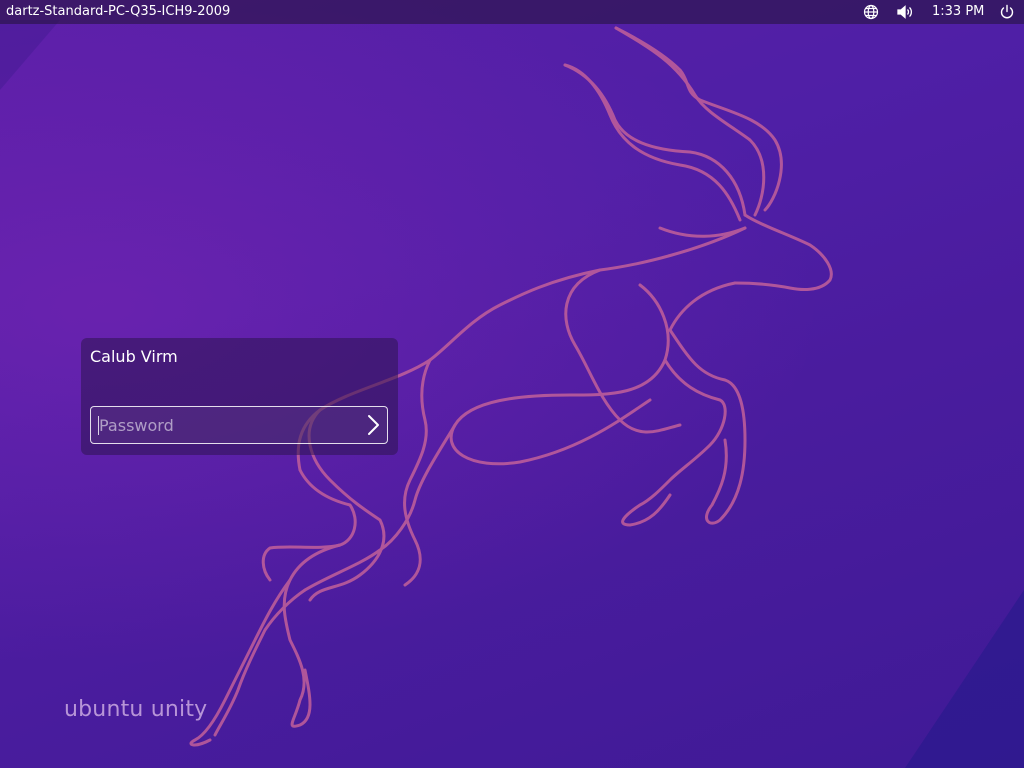 The height and width of the screenshot is (768, 1024). Describe the element at coordinates (512, 12) in the screenshot. I see `top-panel: dartz-Standard-PC-Q35-ICH9-2009 1:33 PM` at that location.